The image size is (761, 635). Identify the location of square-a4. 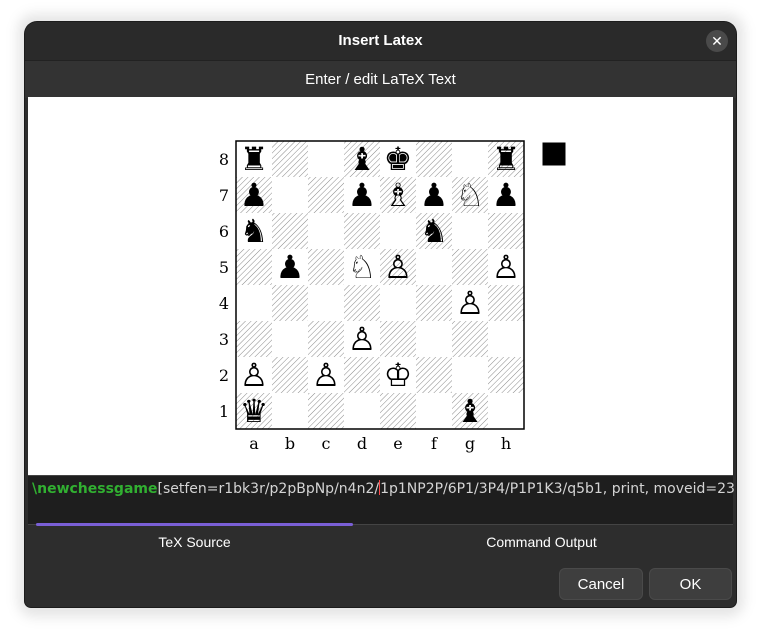
(254, 303).